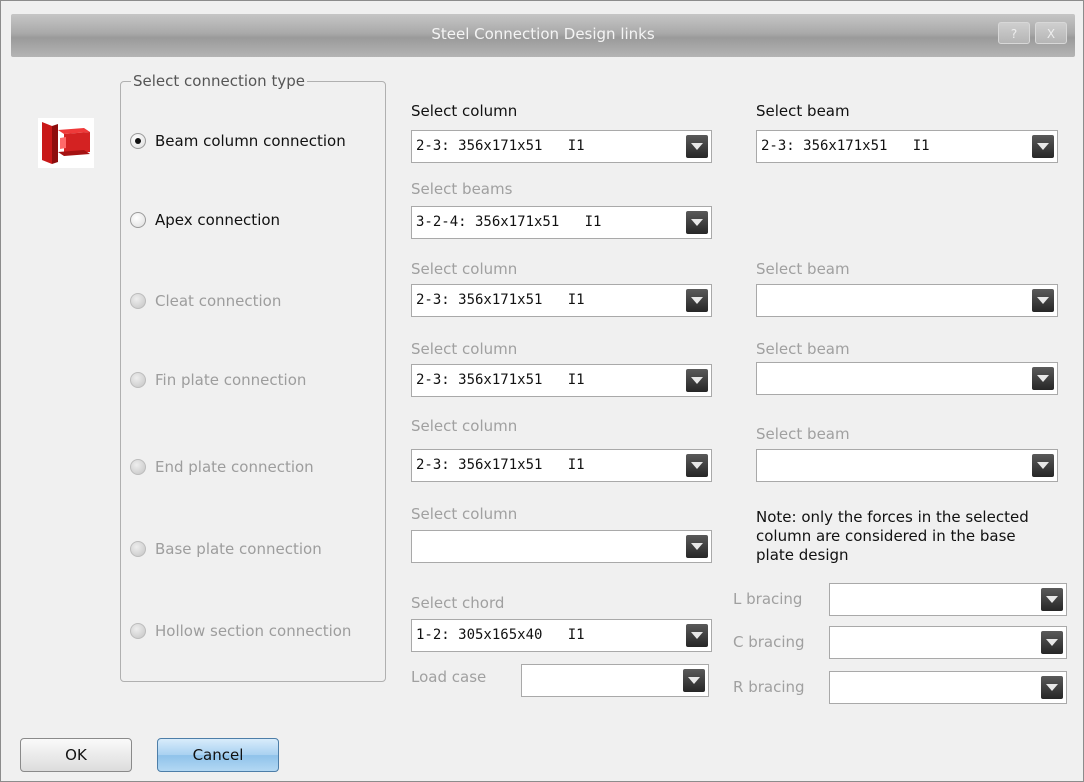 This screenshot has height=782, width=1084. What do you see at coordinates (1051, 33) in the screenshot?
I see `close-button: X` at bounding box center [1051, 33].